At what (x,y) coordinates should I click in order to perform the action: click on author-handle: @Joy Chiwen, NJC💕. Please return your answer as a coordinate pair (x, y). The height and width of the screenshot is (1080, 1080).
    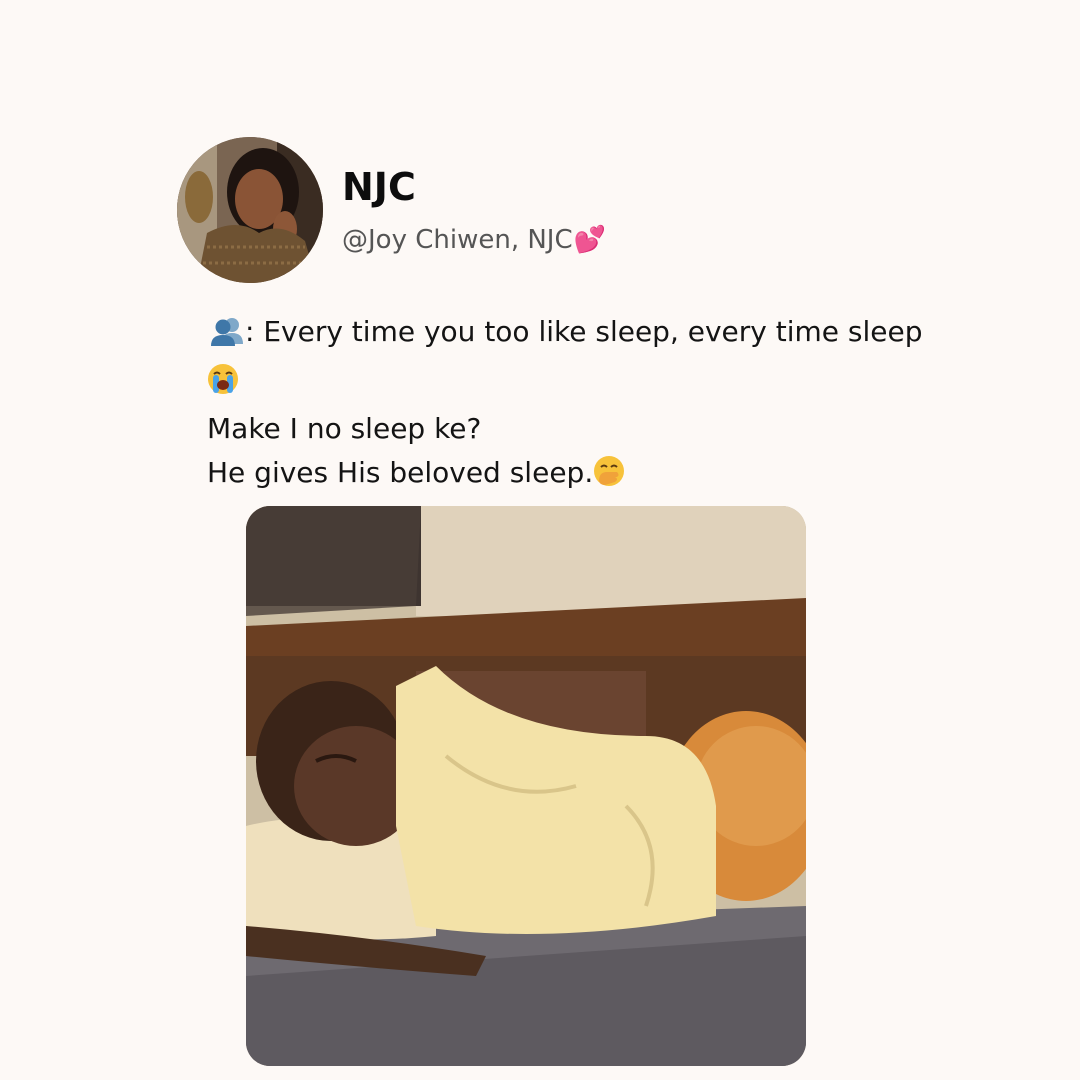
    Looking at the image, I should click on (474, 240).